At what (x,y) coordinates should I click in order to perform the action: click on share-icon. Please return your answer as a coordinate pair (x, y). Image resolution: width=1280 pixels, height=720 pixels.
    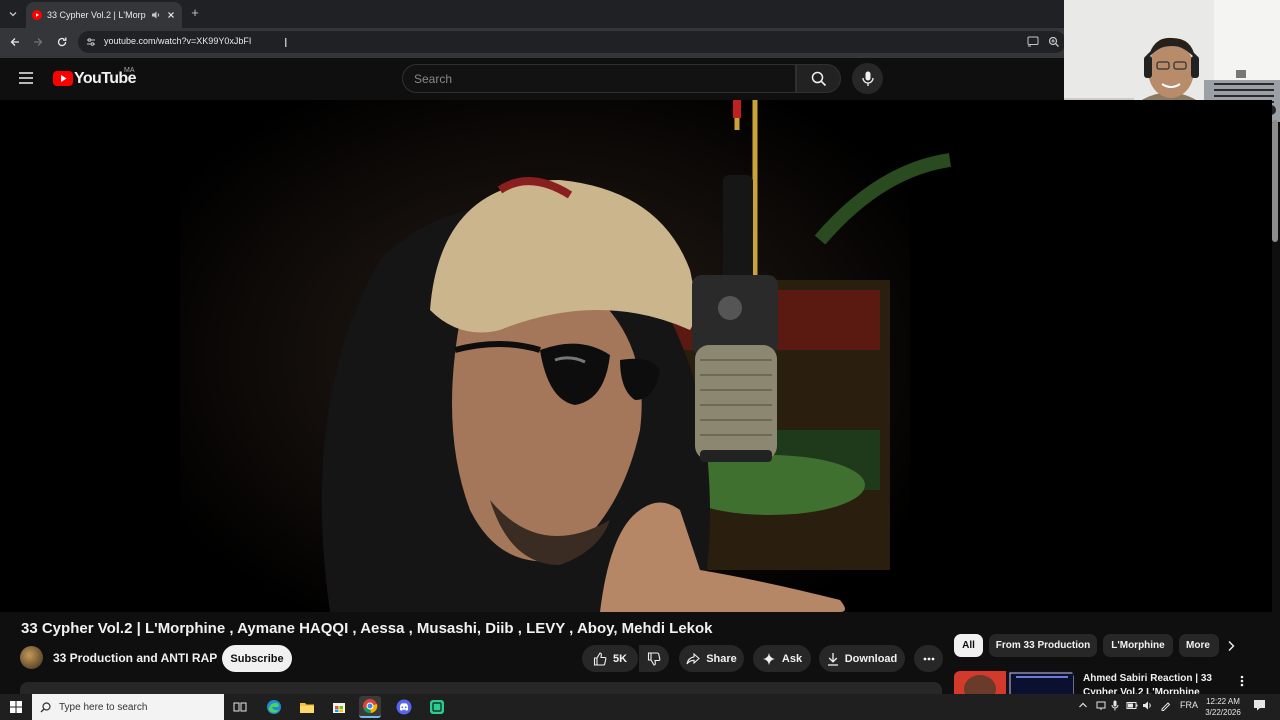
    Looking at the image, I should click on (693, 658).